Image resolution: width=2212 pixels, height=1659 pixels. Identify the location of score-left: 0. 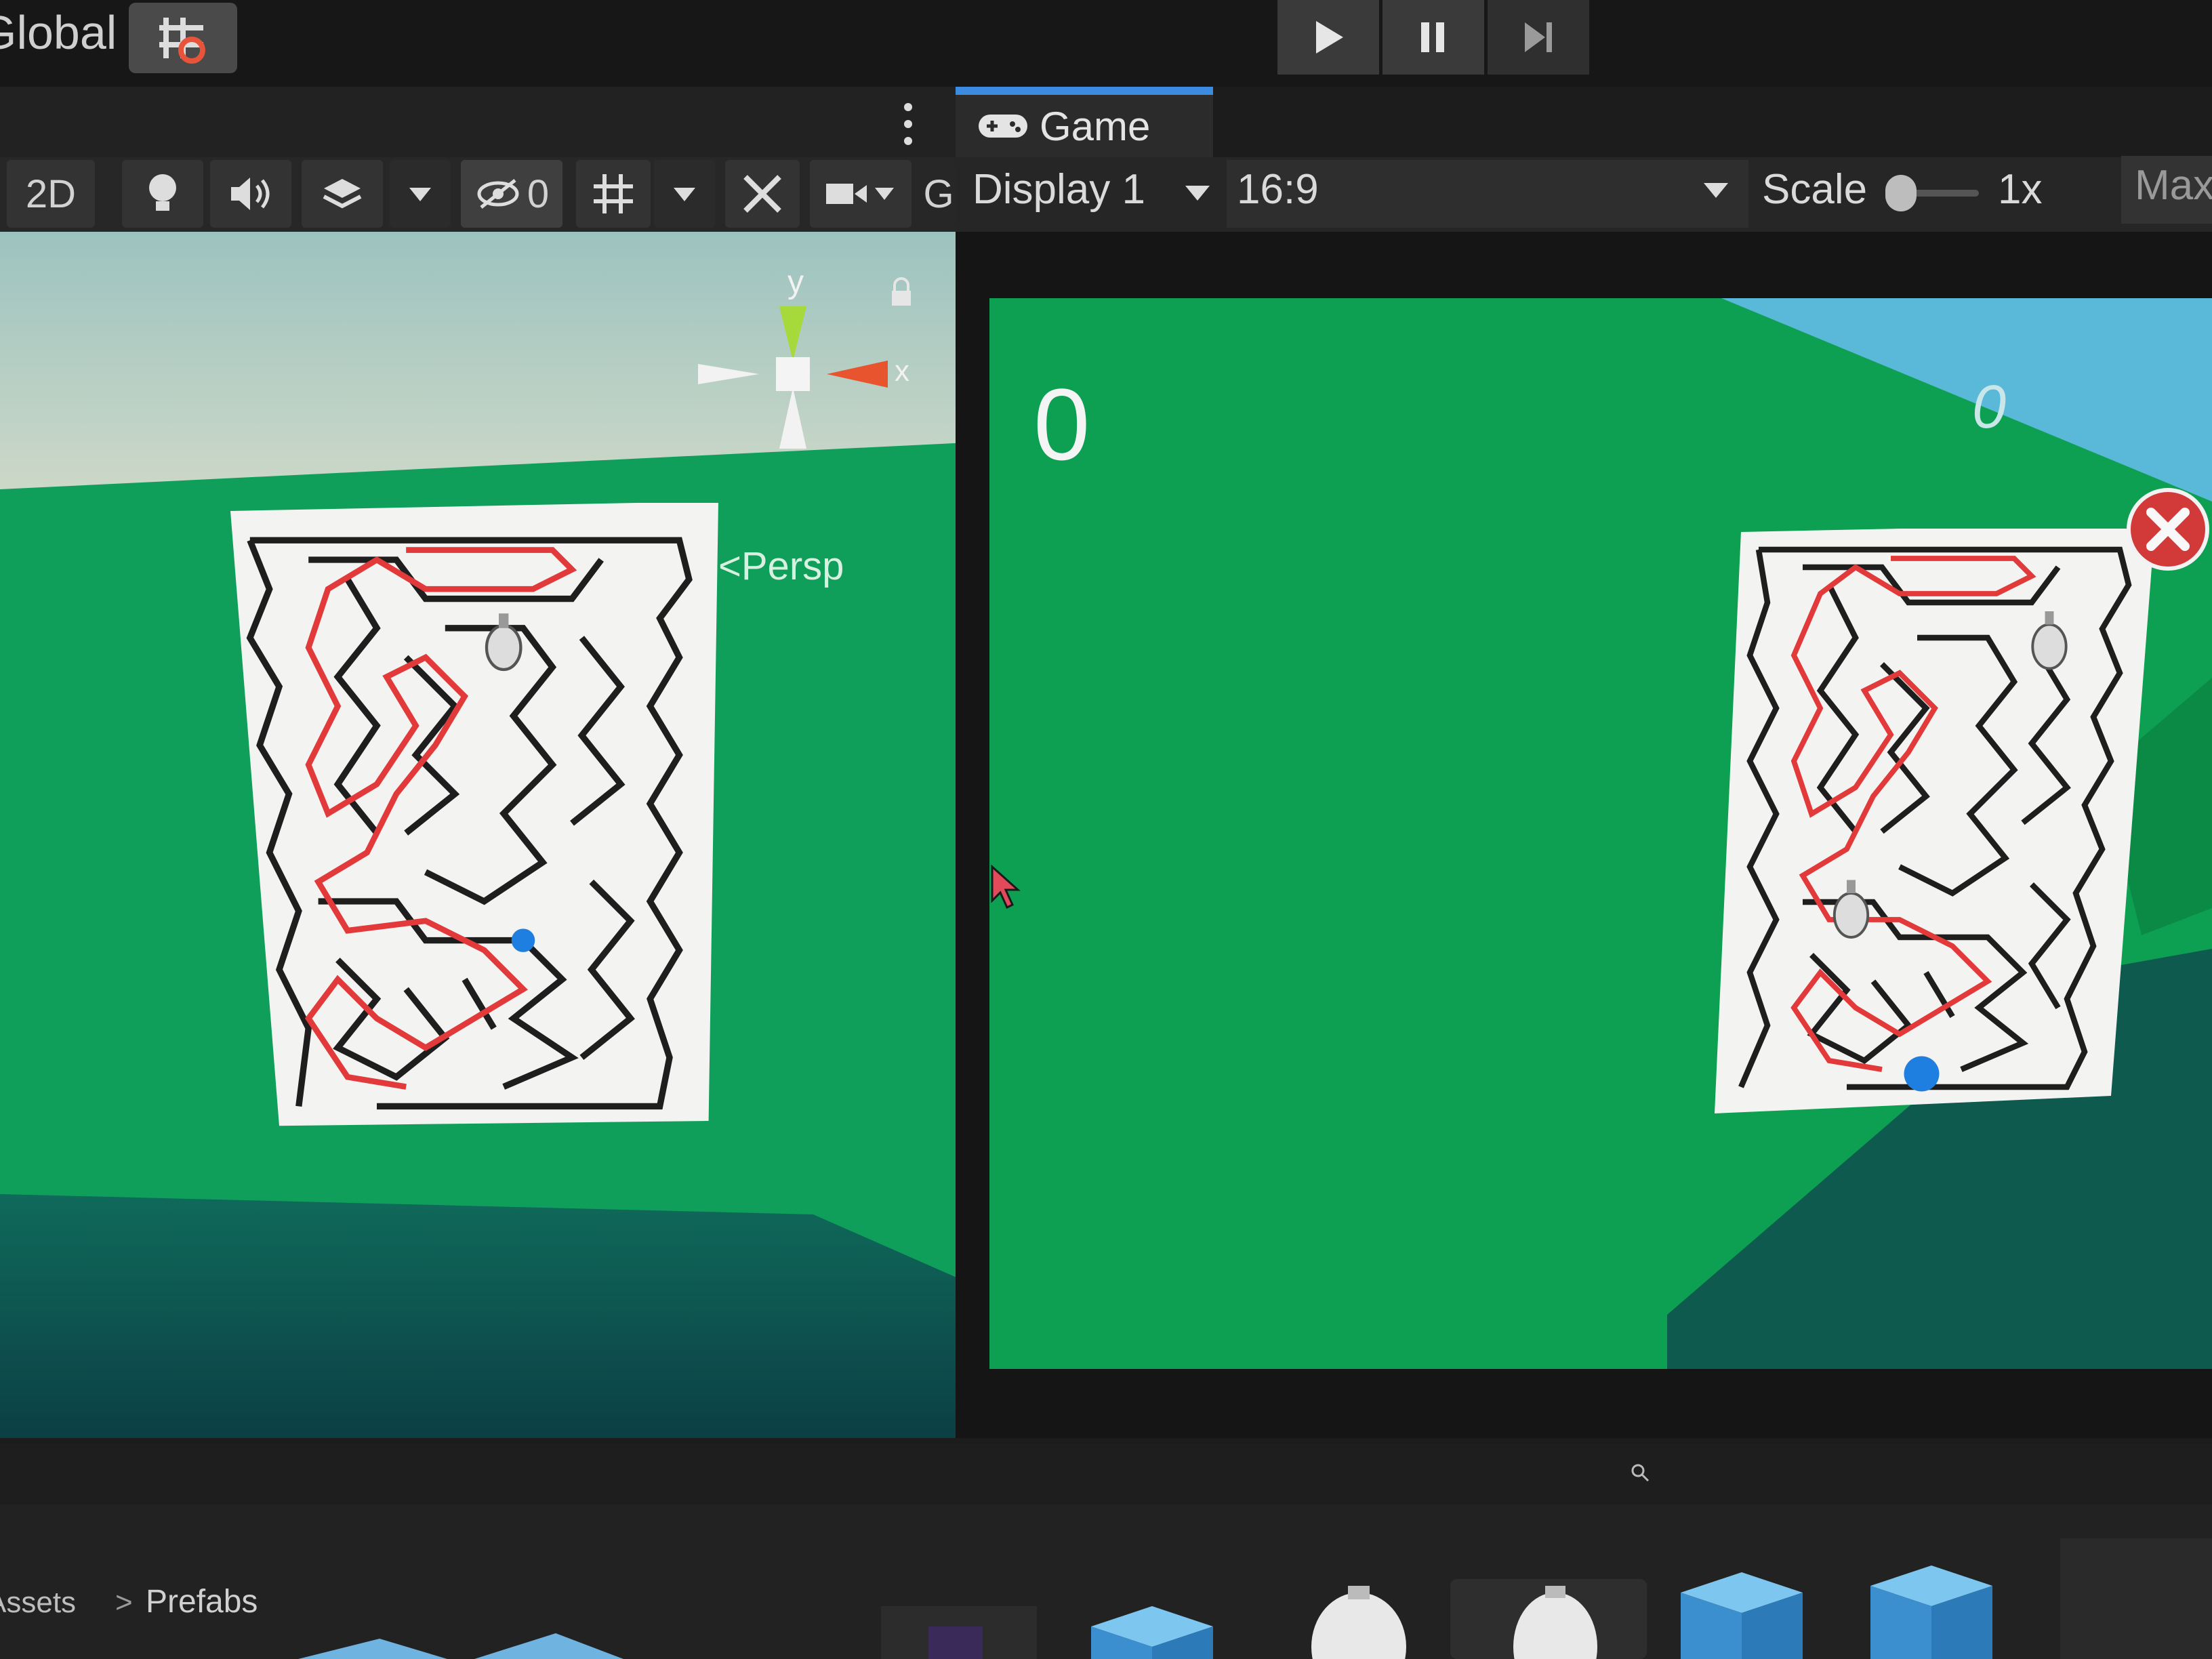
(1061, 424).